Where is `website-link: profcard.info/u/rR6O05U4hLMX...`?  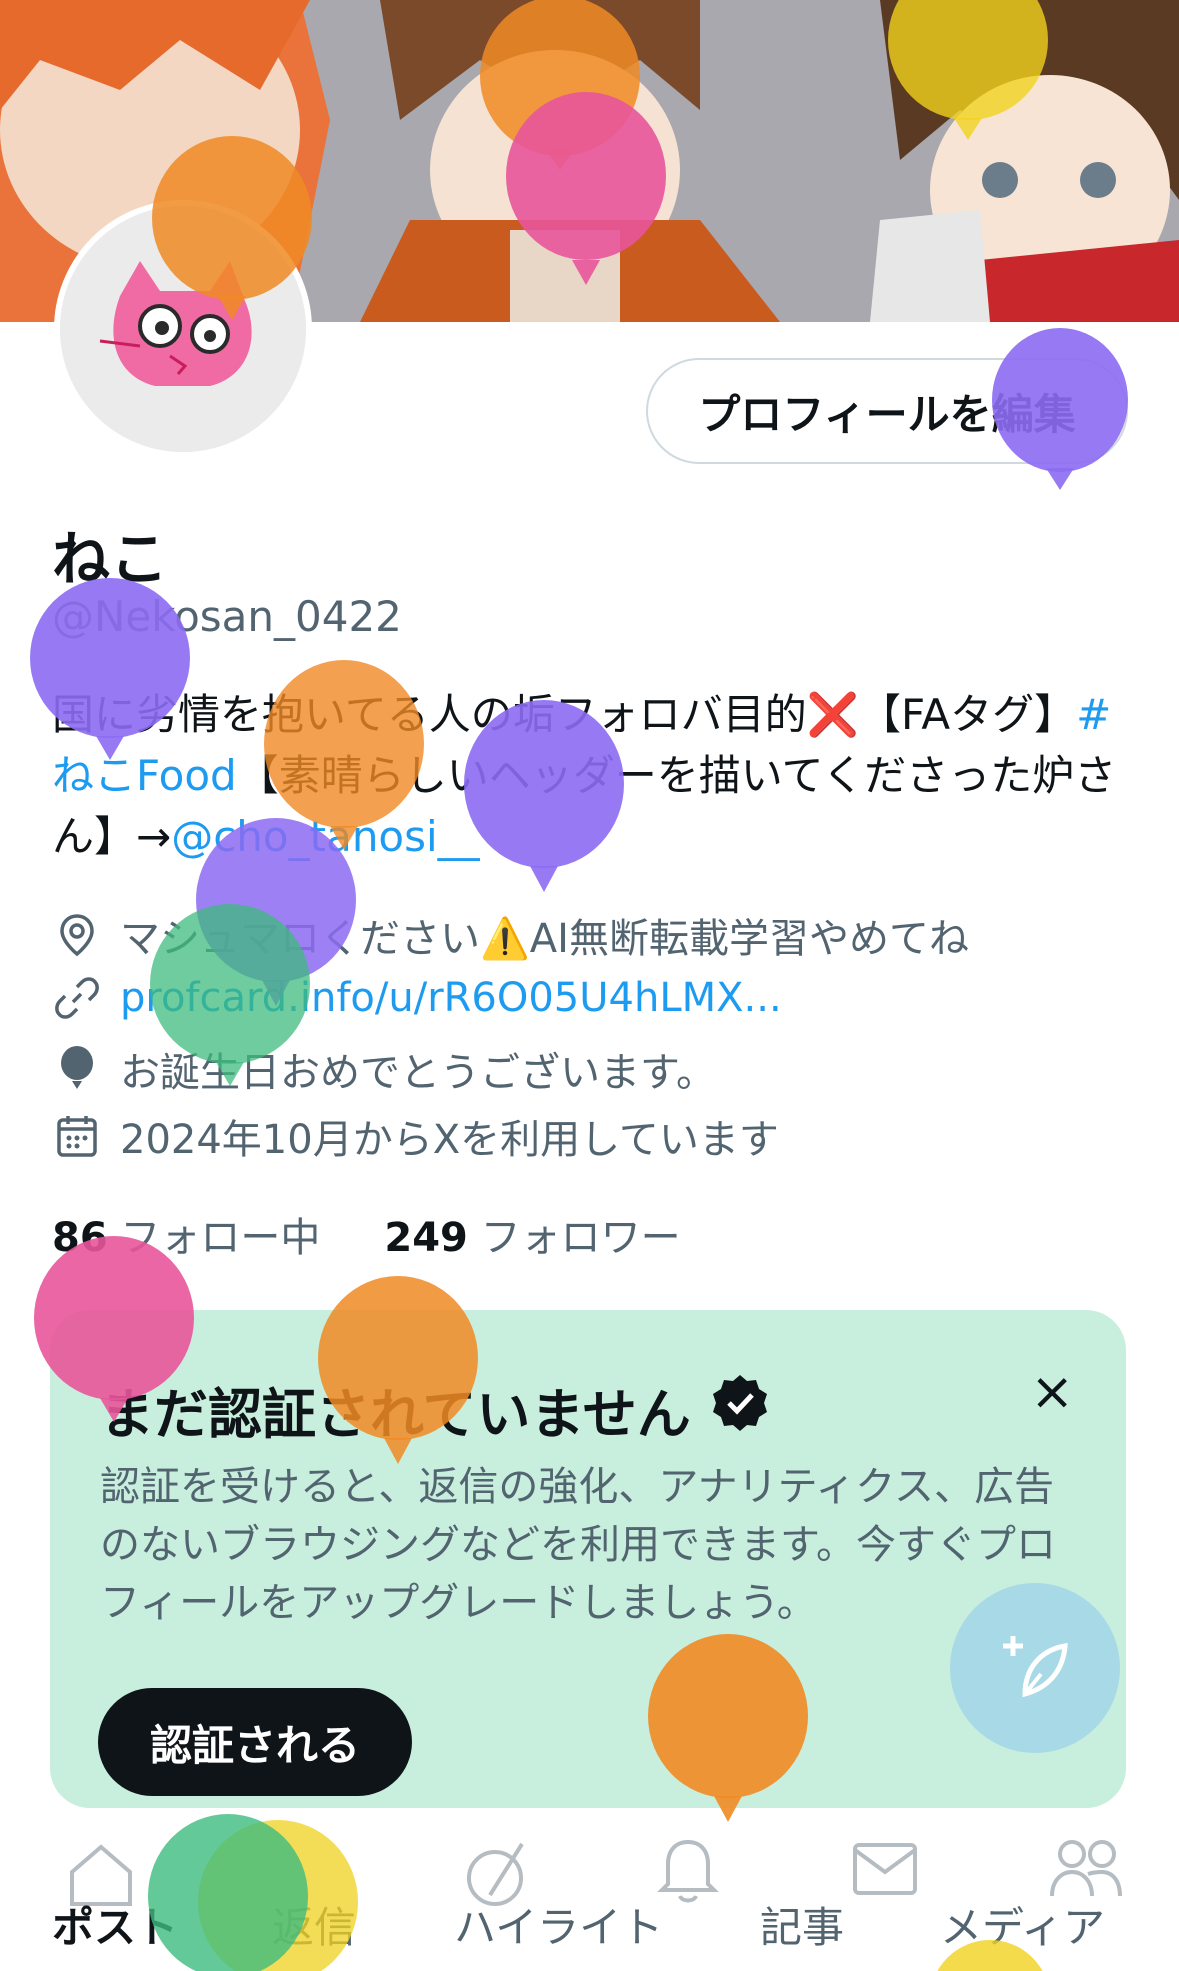 website-link: profcard.info/u/rR6O05U4hLMX... is located at coordinates (451, 998).